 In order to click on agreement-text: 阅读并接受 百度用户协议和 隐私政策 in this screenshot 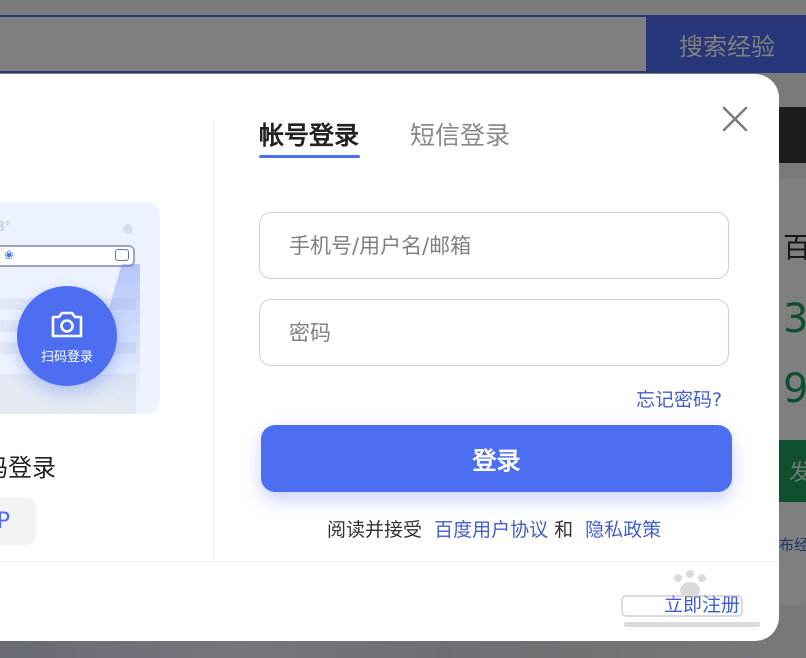, I will do `click(497, 528)`.